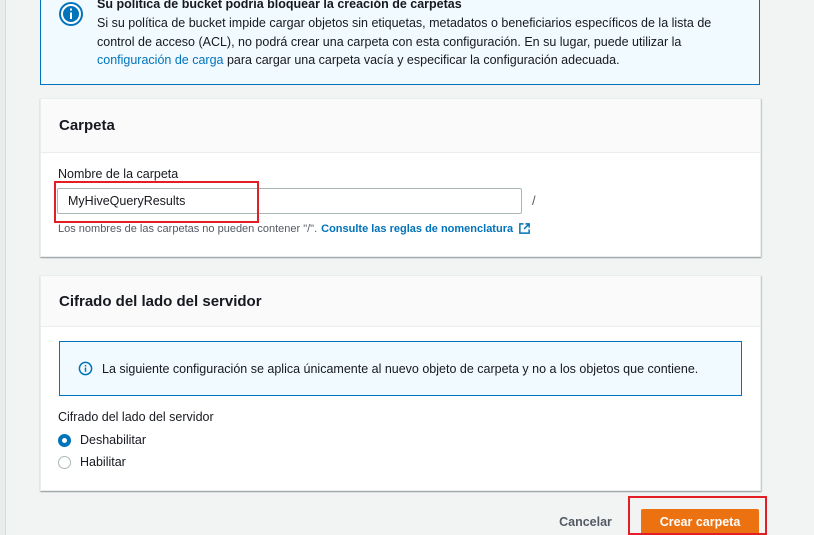 The image size is (814, 535). Describe the element at coordinates (160, 301) in the screenshot. I see `encryption-panel-title: Cifrado del lado del servidor` at that location.